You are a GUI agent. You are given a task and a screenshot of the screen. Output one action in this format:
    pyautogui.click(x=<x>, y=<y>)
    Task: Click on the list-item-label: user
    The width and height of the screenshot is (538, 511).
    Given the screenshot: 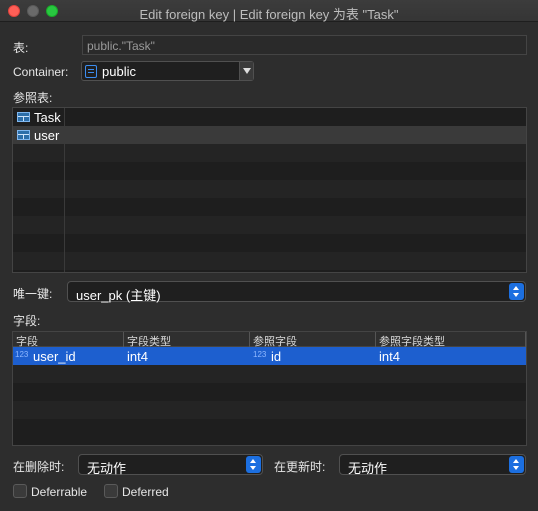 What is the action you would take?
    pyautogui.click(x=47, y=135)
    